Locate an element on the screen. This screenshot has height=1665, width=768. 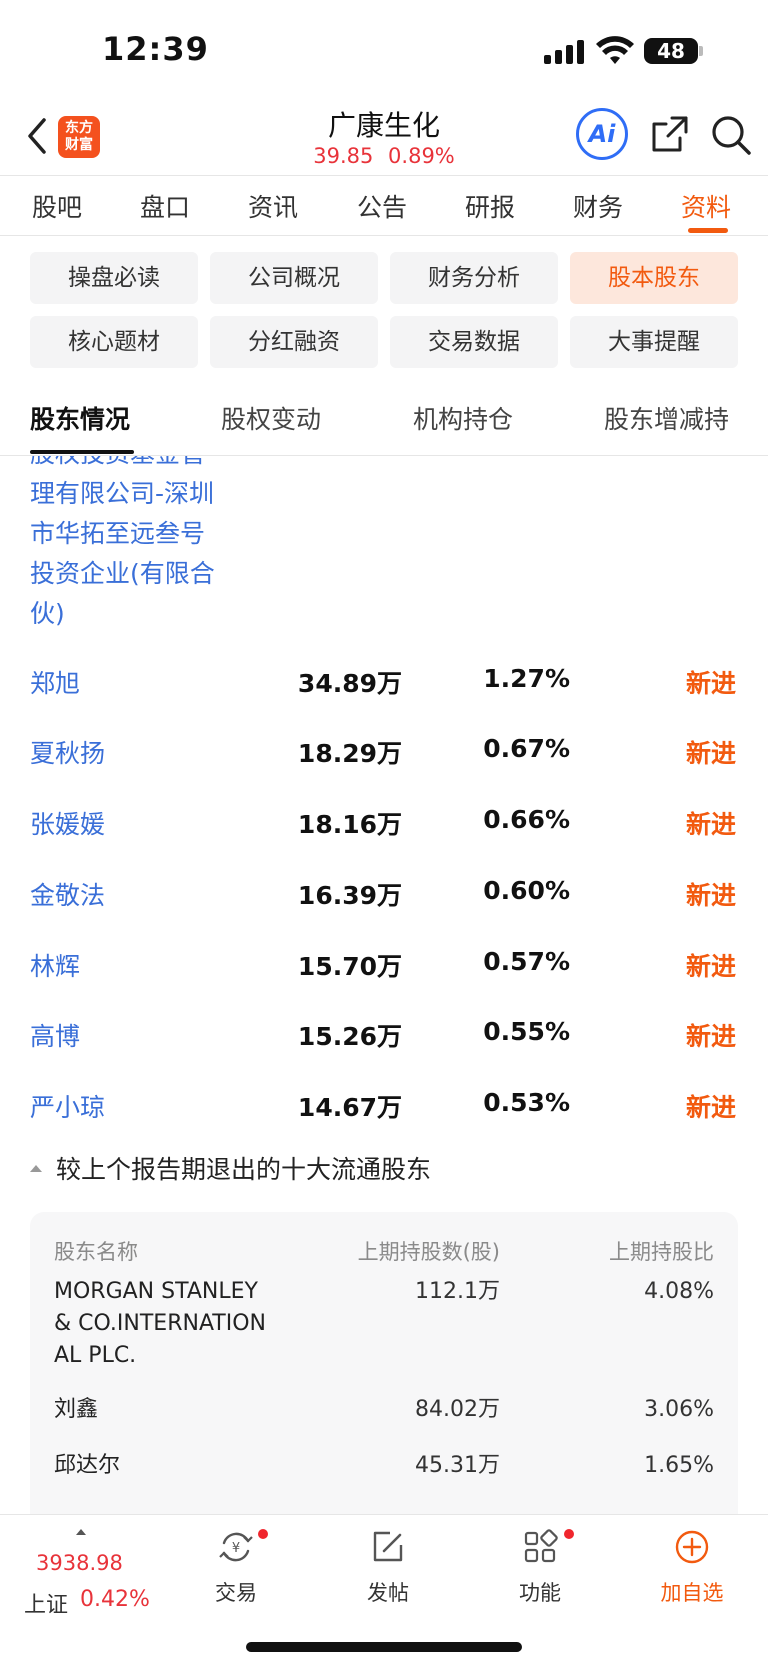
holder-row: 夏秋扬 18.29万 0.67% 新进 is located at coordinates (384, 769).